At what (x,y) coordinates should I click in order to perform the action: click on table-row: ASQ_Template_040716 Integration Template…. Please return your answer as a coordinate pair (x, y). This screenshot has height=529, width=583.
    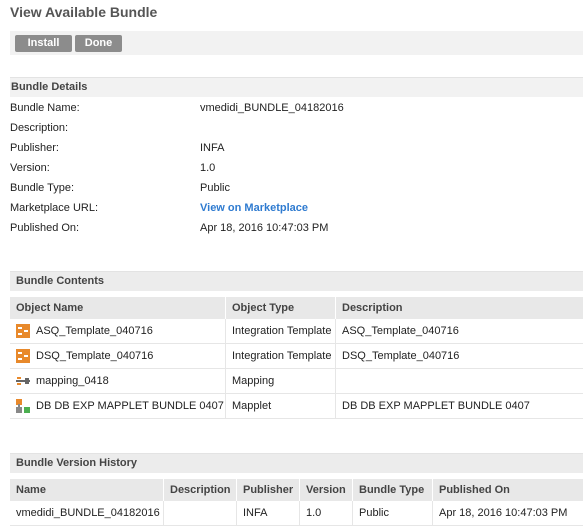
    Looking at the image, I should click on (296, 331).